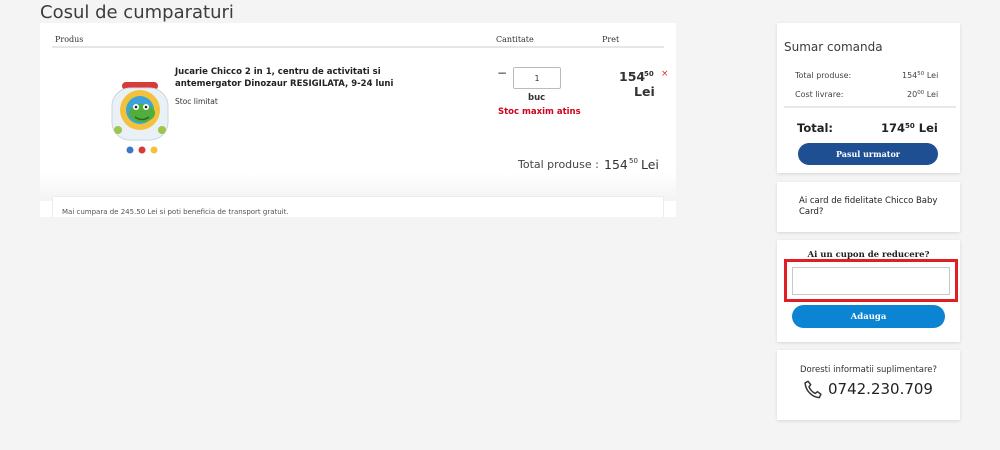 The image size is (1000, 450). I want to click on page-title: Cosul de cumparaturi, so click(137, 12).